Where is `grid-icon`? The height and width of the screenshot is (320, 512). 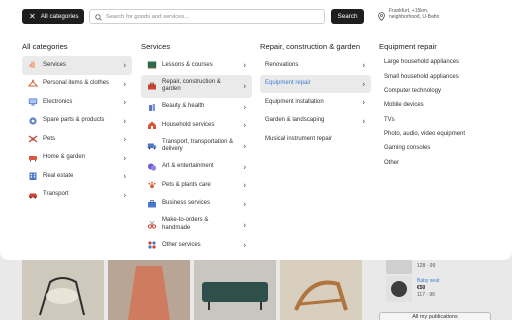
grid-icon is located at coordinates (151, 245).